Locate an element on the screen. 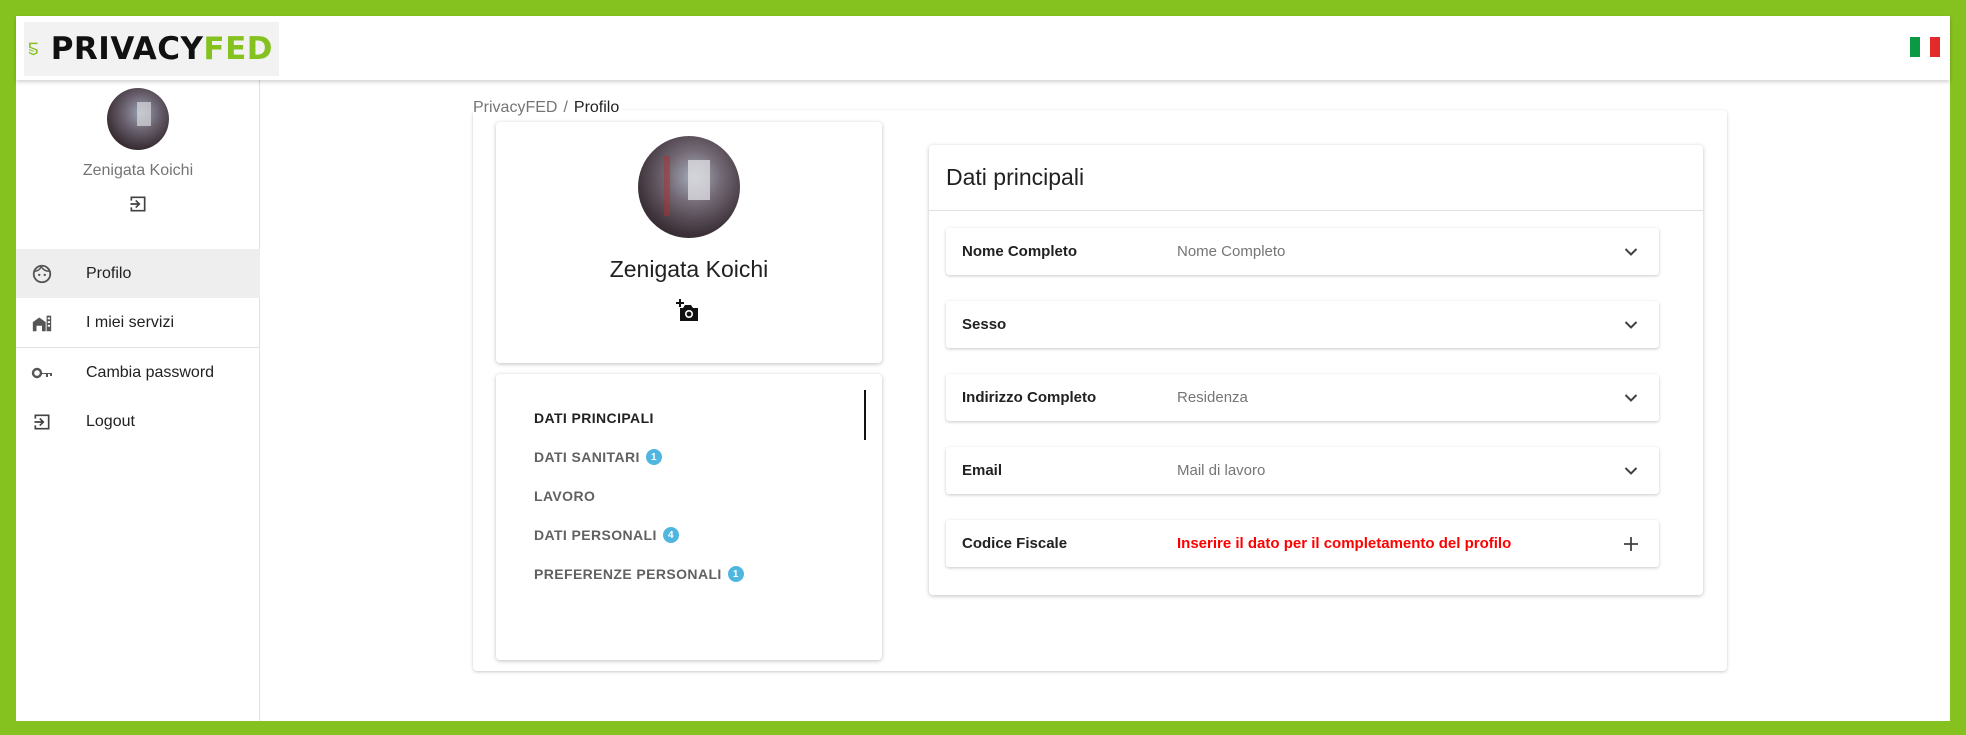 Image resolution: width=1966 pixels, height=735 pixels. section-item-dati-sanitari: DATI SANITARI 1 is located at coordinates (598, 457).